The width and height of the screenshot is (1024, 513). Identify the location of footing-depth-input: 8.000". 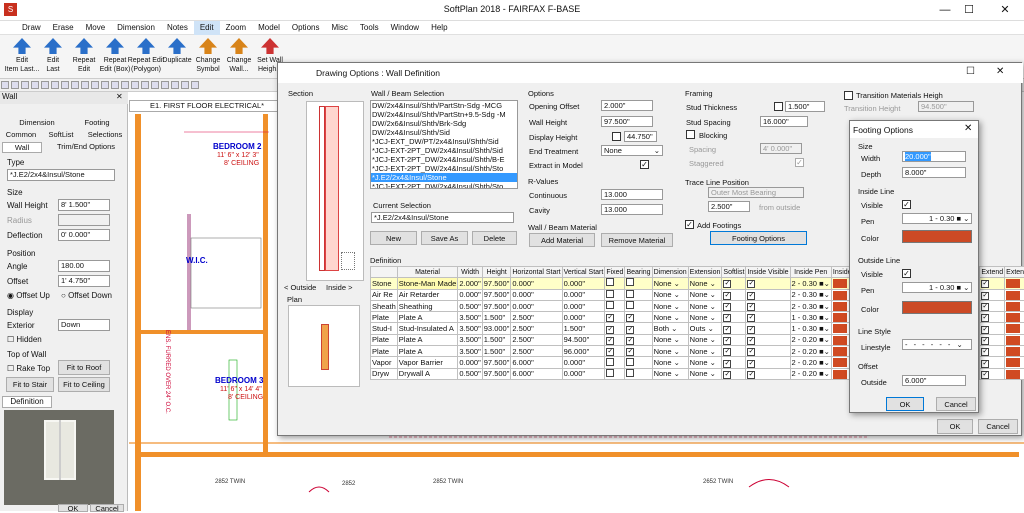
(934, 172).